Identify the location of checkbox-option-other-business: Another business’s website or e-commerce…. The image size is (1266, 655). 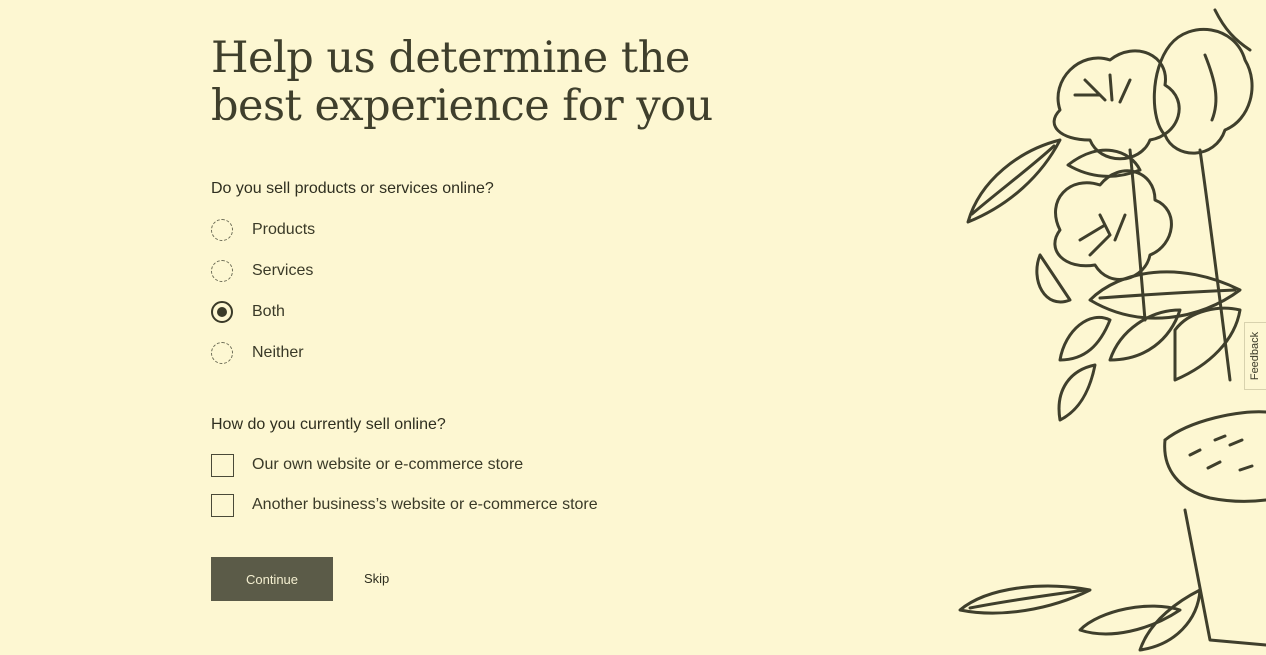
(404, 505).